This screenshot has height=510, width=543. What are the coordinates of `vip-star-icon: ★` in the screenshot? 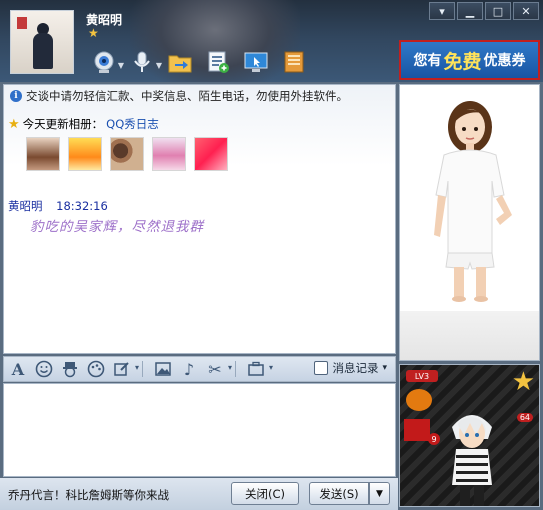 It's located at (93, 33).